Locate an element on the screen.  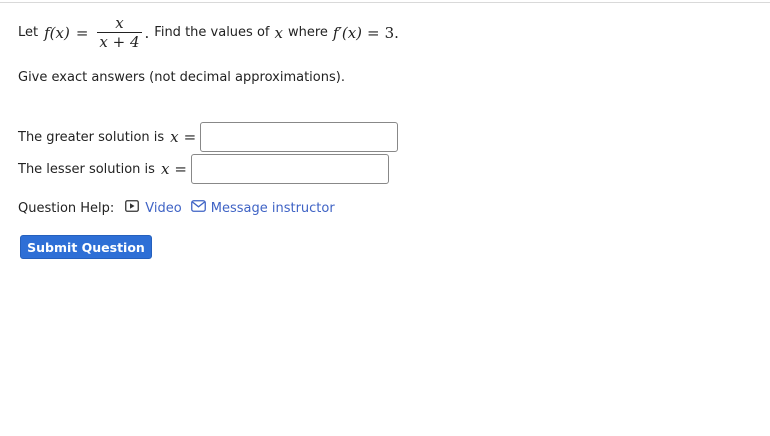
lesser-solution-var: x is located at coordinates (165, 169).